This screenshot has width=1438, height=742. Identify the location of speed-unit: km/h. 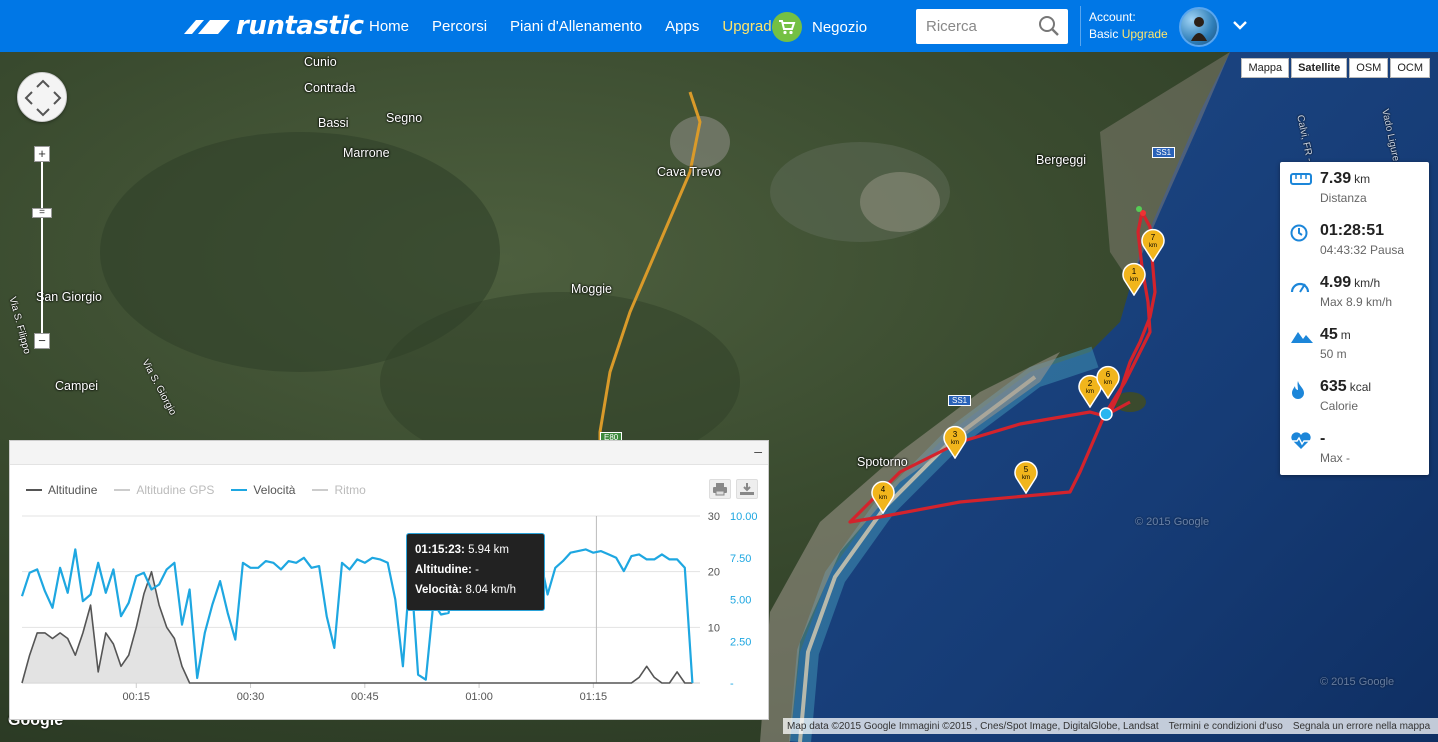
(1367, 283).